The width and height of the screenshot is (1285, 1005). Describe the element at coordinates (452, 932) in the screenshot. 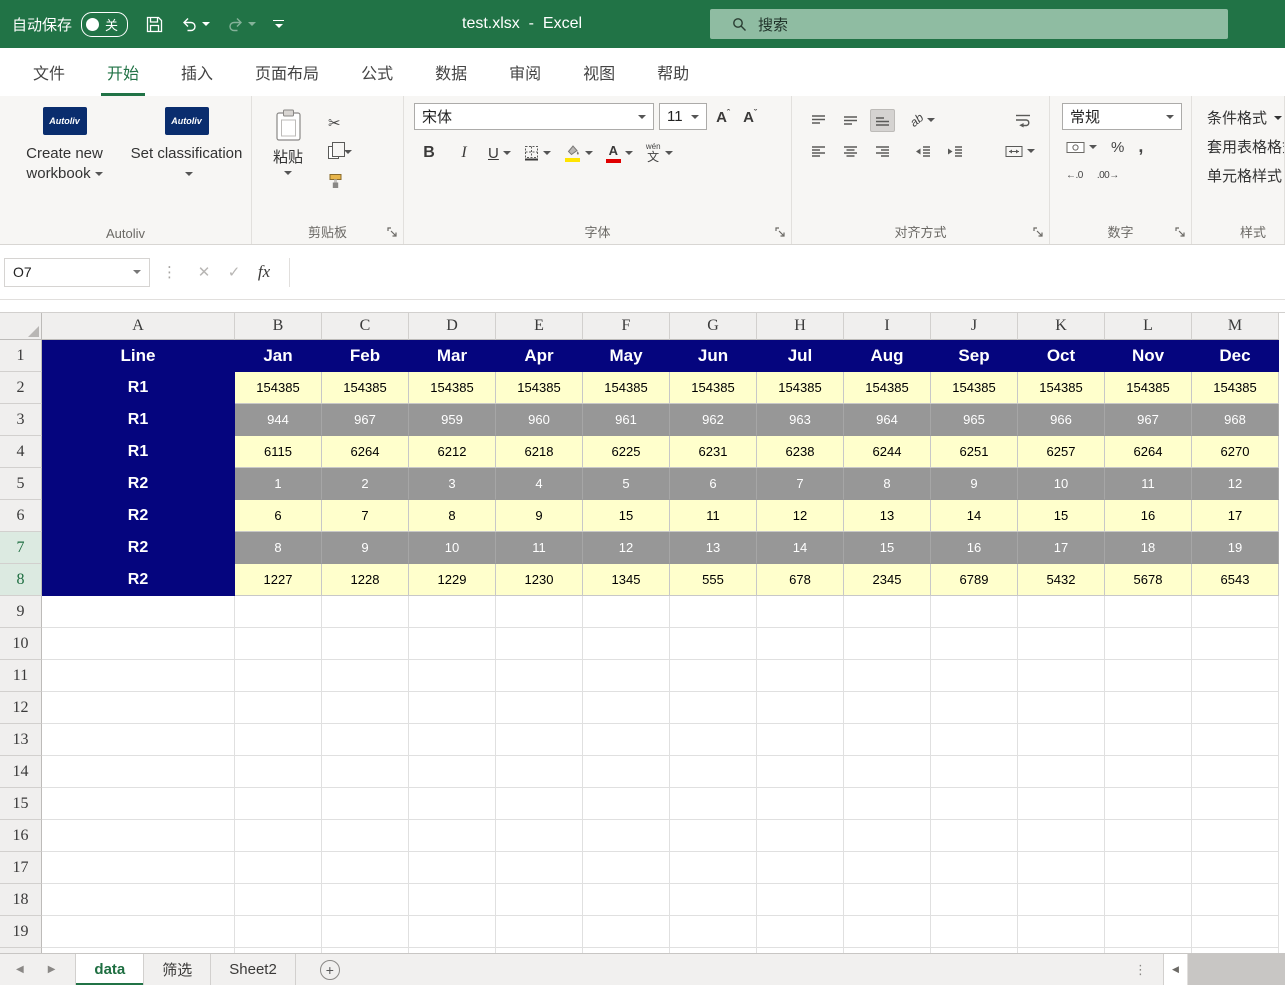

I see `cell-D19` at that location.